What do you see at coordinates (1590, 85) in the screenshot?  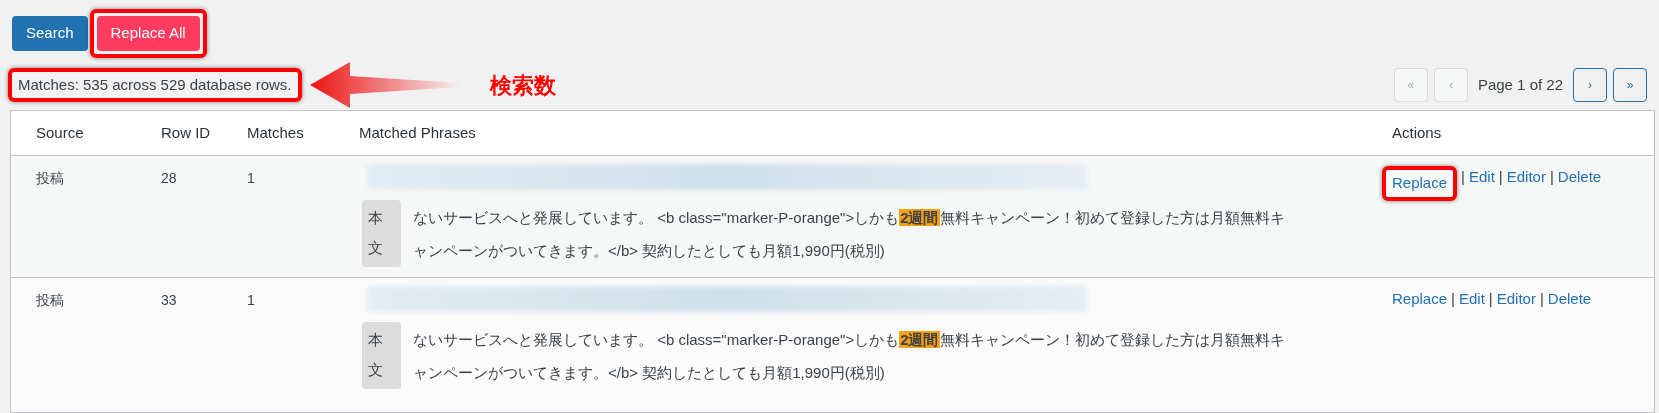 I see `page-button: ›` at bounding box center [1590, 85].